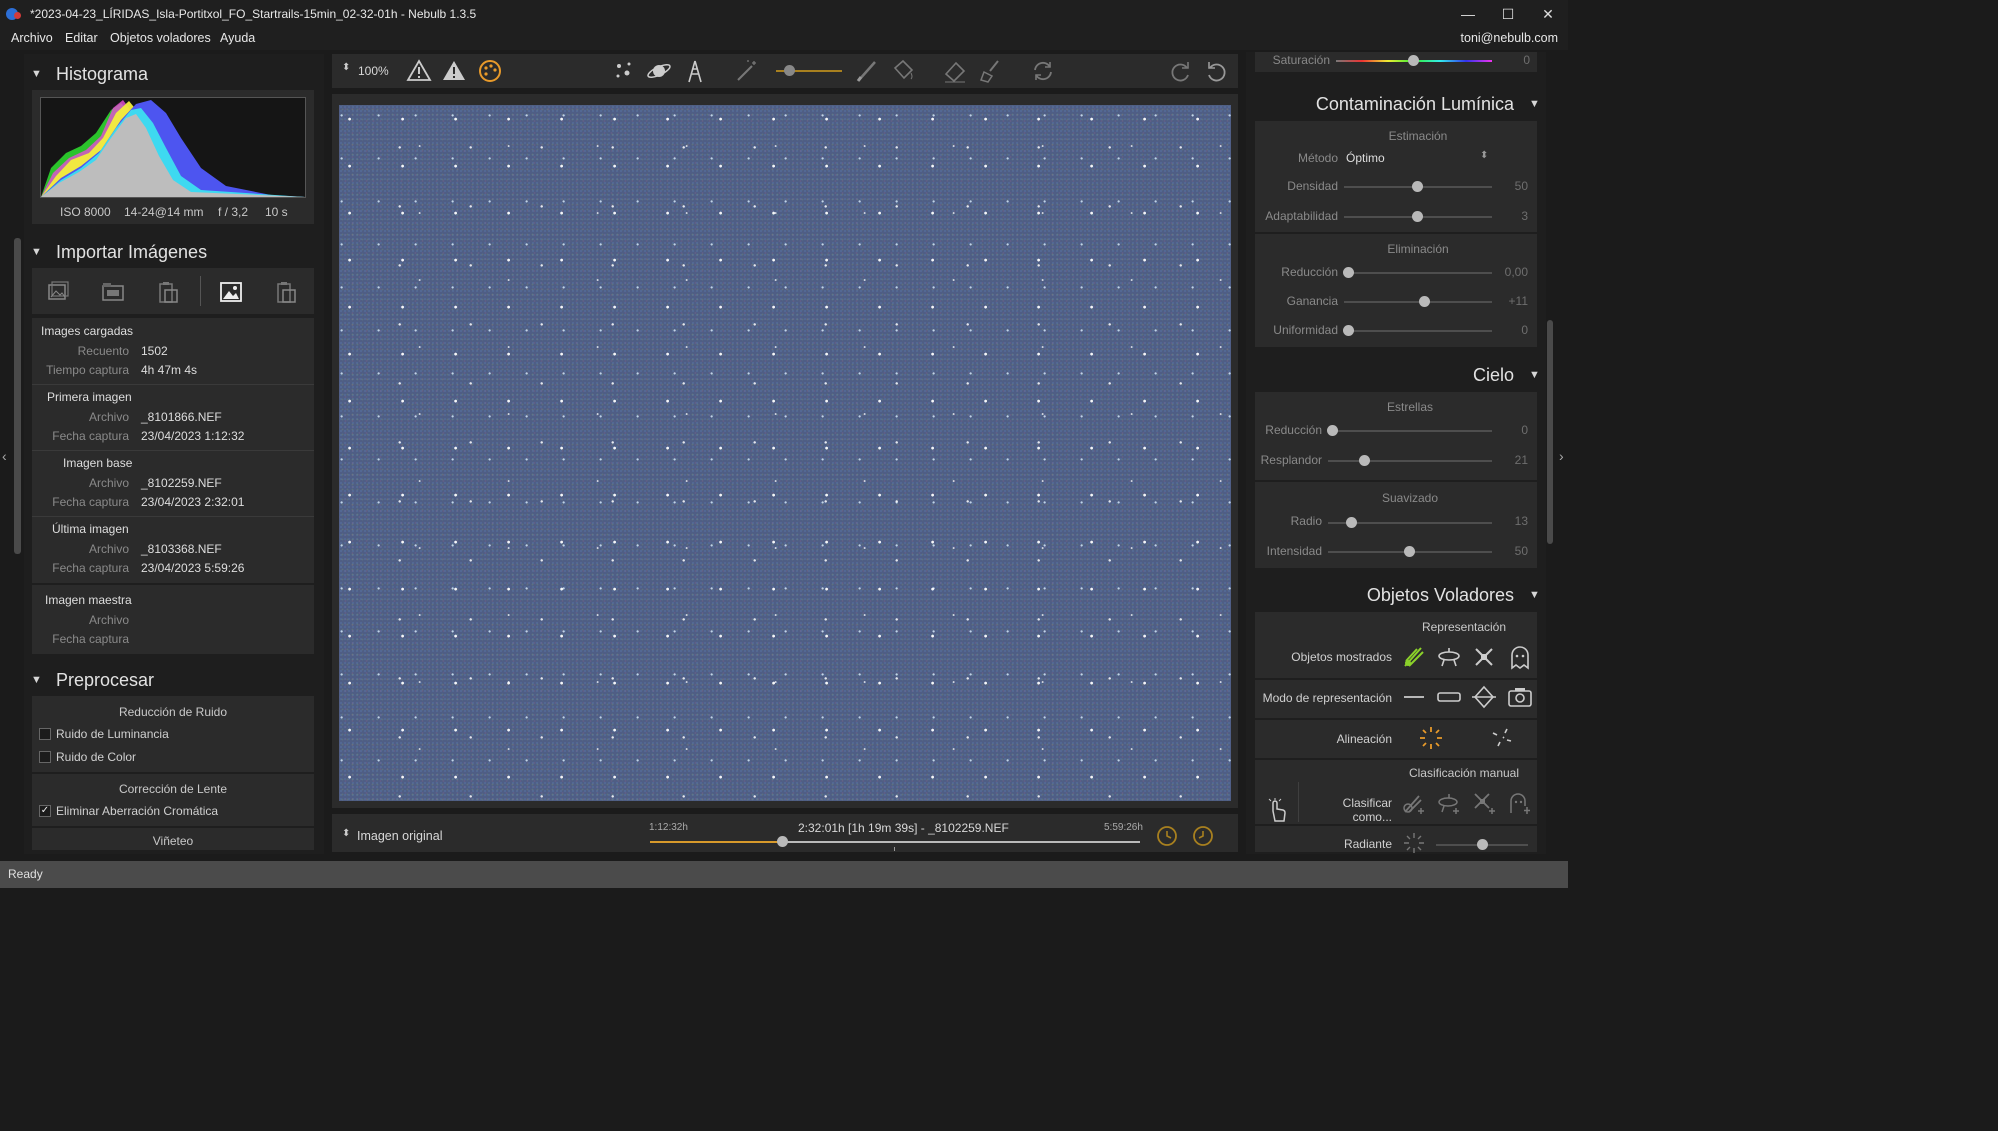  I want to click on menu-editar: Editar, so click(81, 38).